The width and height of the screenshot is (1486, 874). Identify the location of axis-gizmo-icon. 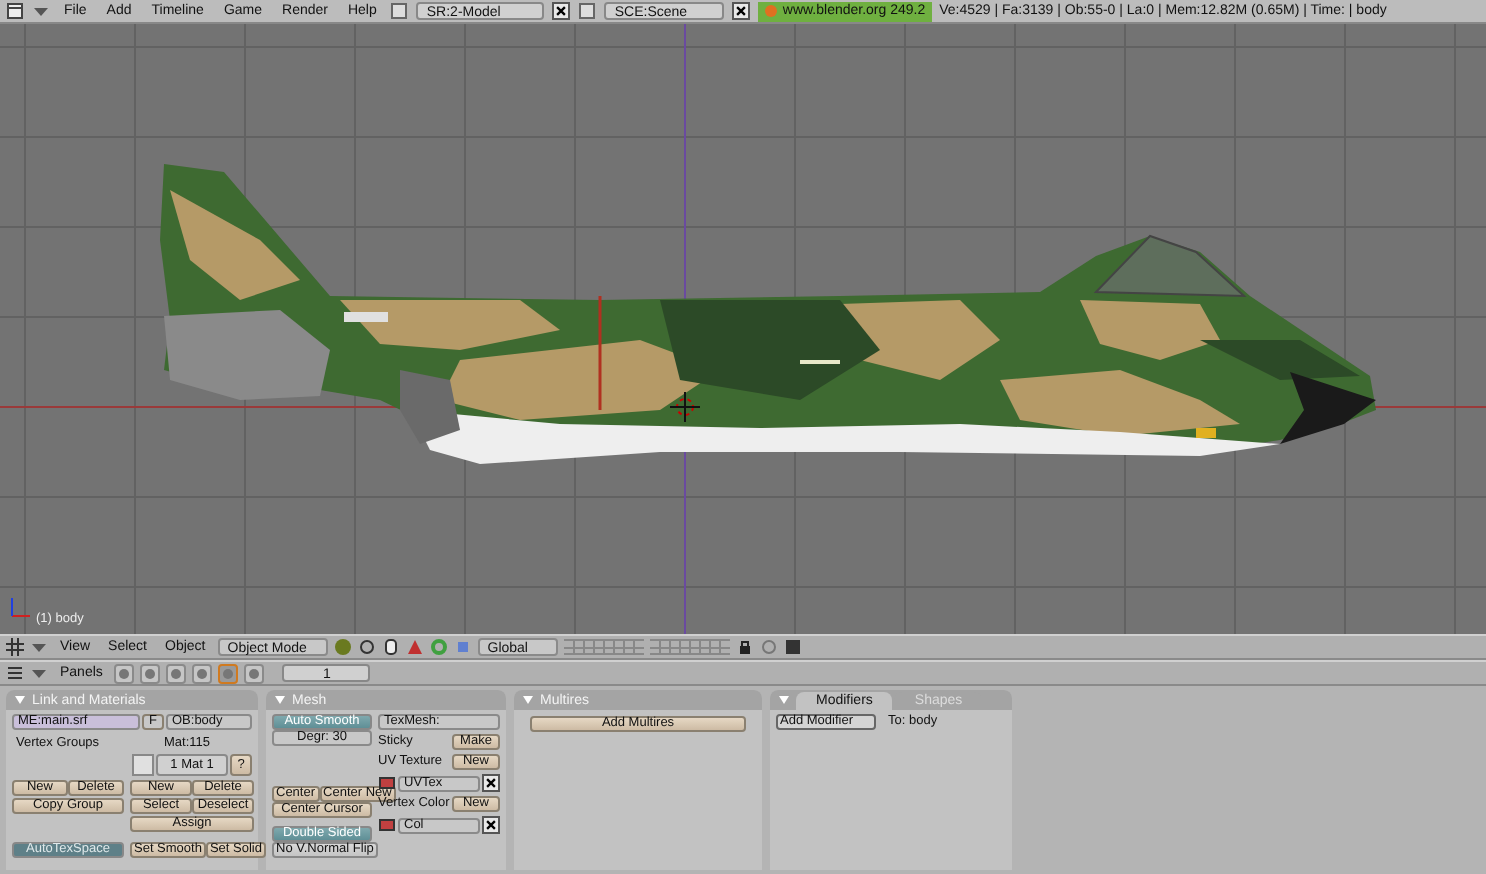
(20, 608).